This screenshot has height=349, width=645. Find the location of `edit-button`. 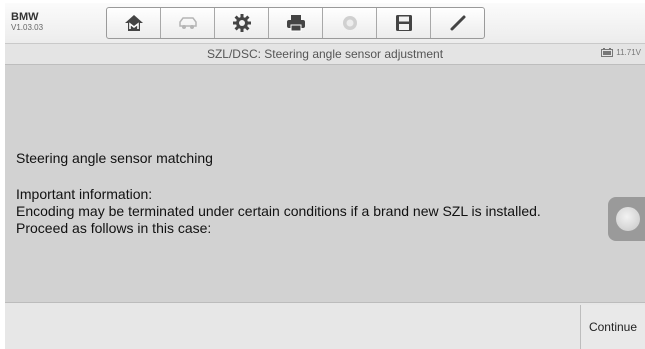

edit-button is located at coordinates (457, 23).